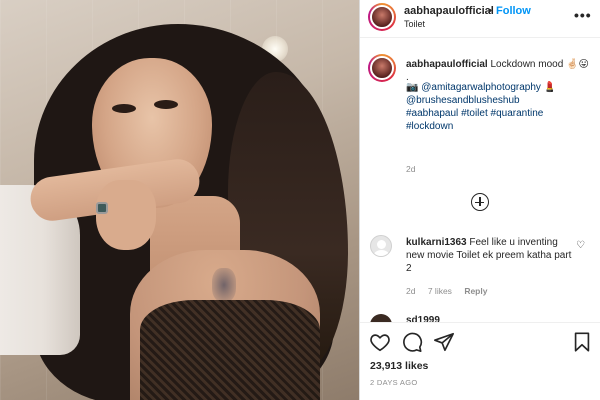 The width and height of the screenshot is (600, 400). What do you see at coordinates (539, 64) in the screenshot?
I see `caption-message: Lockdown mood 🤞🏻😛` at bounding box center [539, 64].